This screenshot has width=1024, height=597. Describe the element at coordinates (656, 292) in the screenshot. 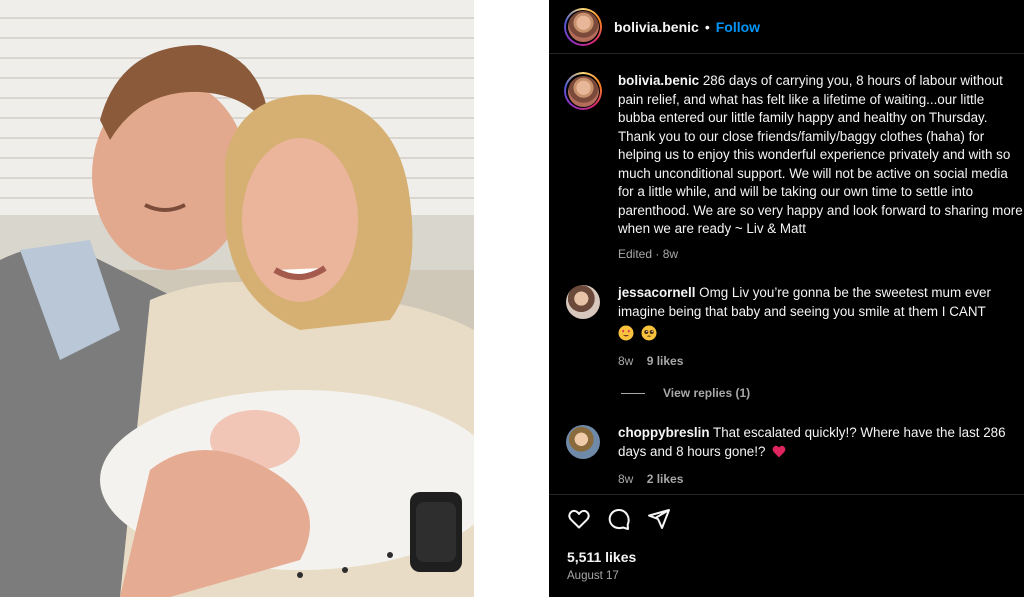

I see `comment-username: jessacornell` at that location.